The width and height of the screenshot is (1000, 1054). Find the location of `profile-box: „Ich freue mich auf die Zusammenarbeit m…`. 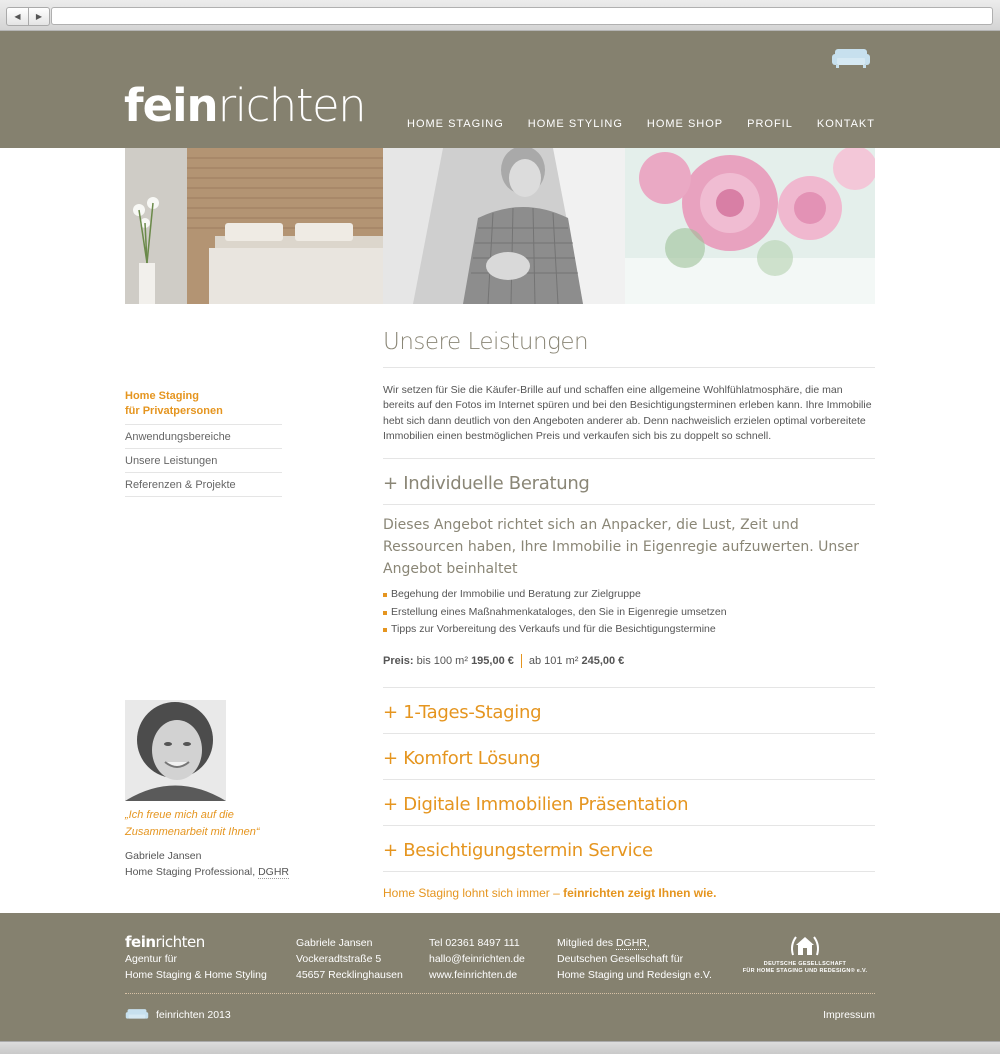

profile-box: „Ich freue mich auf die Zusammenarbeit m… is located at coordinates (210, 790).